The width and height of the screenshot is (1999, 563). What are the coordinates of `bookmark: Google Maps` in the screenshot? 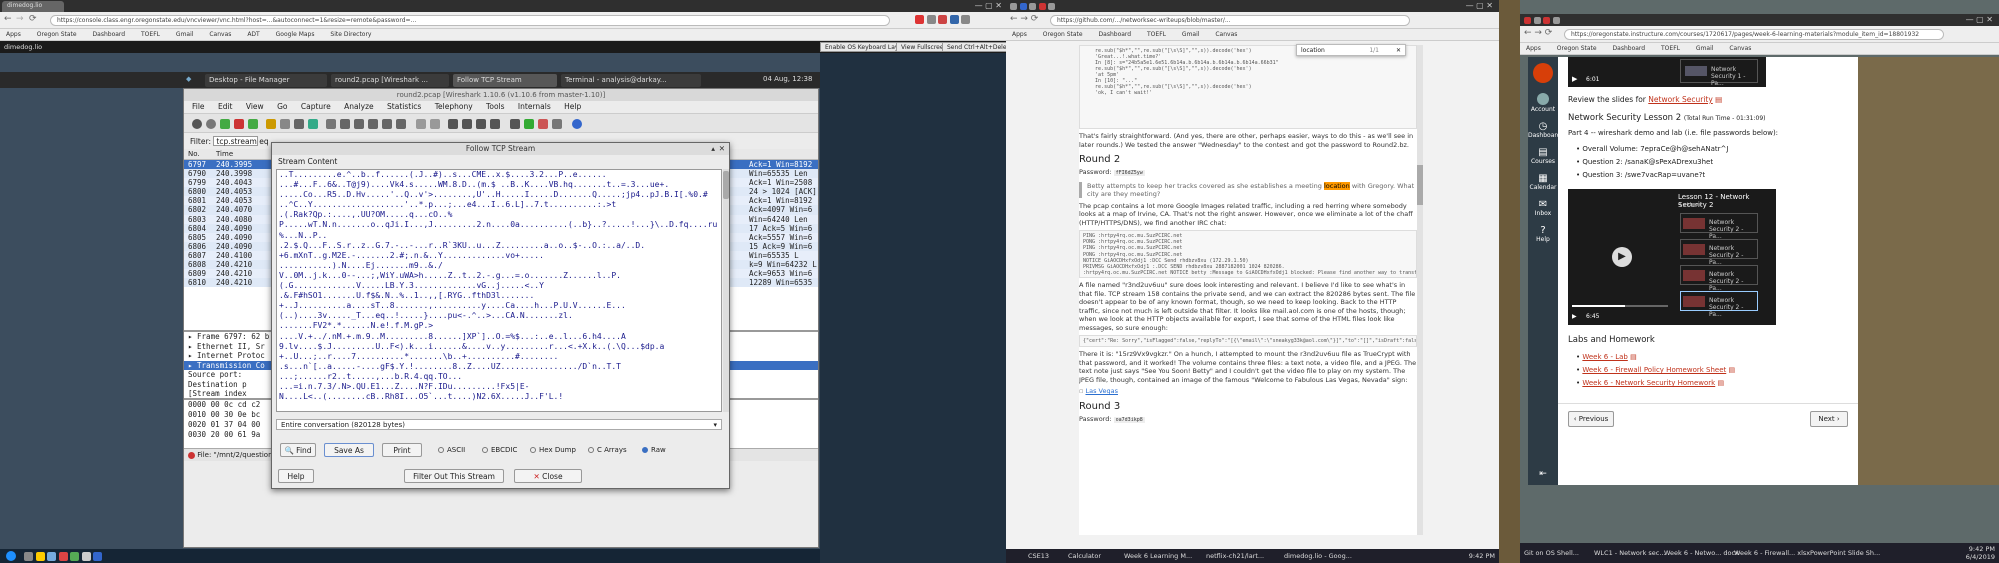 It's located at (295, 34).